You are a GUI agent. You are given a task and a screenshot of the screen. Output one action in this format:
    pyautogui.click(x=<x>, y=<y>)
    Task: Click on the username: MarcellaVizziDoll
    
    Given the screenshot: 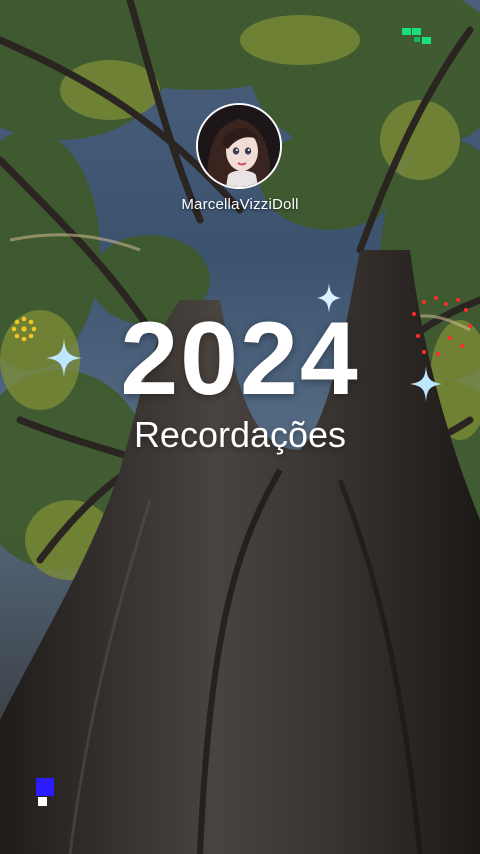 What is the action you would take?
    pyautogui.click(x=240, y=204)
    